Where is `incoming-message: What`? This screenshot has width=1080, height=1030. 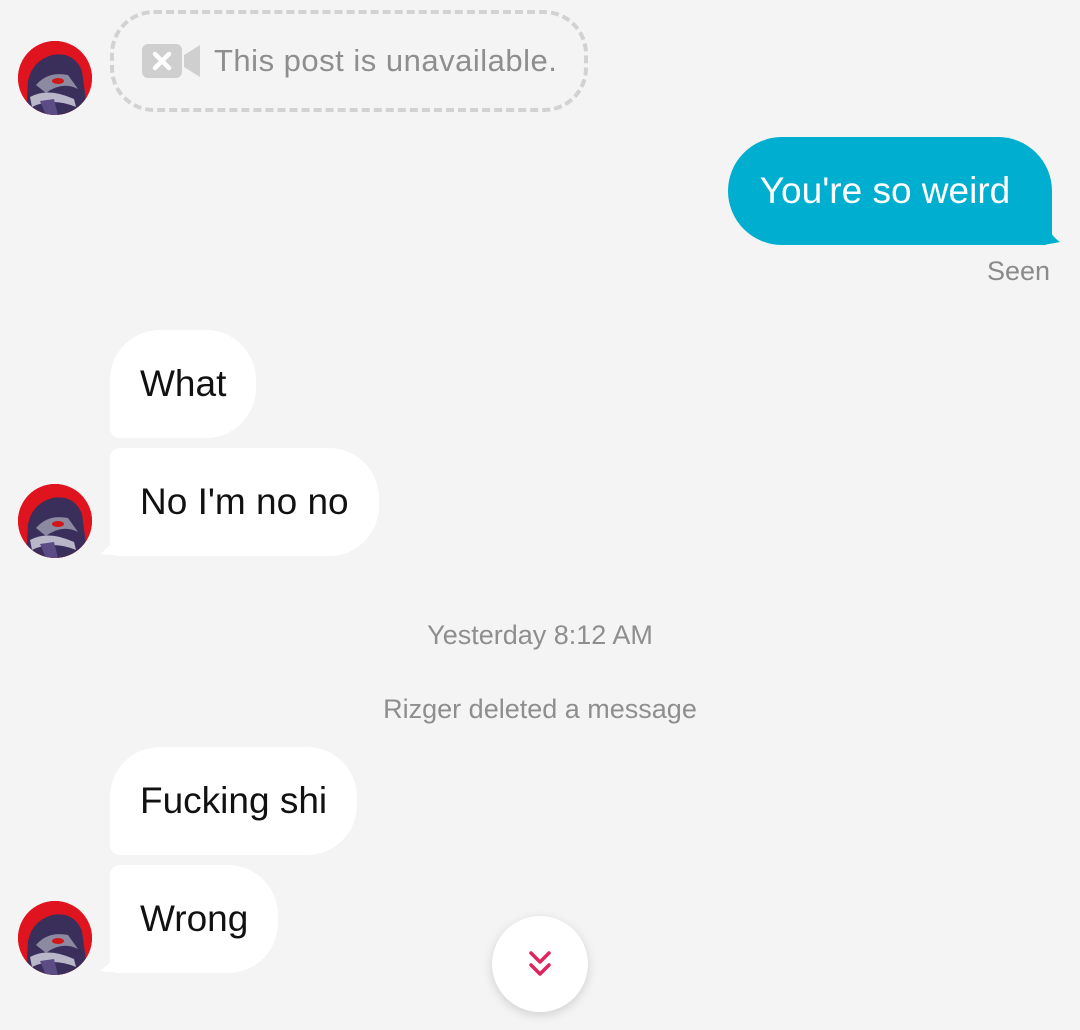
incoming-message: What is located at coordinates (183, 384).